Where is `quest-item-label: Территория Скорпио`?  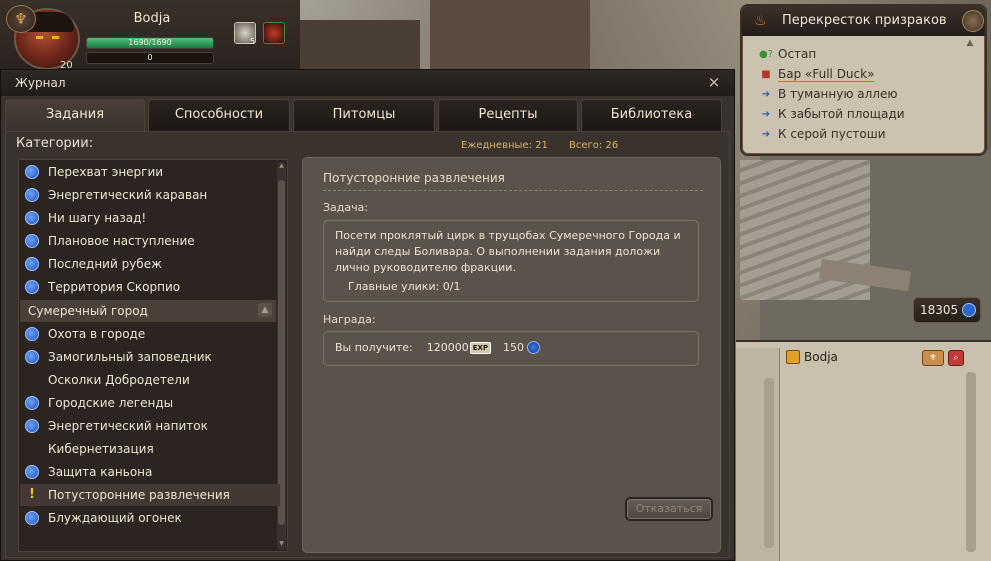
quest-item-label: Территория Скорпио is located at coordinates (114, 287).